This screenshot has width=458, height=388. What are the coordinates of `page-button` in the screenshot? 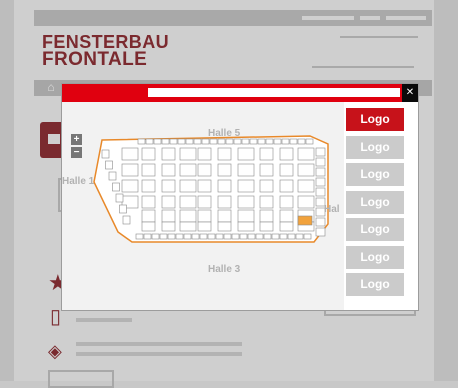 It's located at (81, 379).